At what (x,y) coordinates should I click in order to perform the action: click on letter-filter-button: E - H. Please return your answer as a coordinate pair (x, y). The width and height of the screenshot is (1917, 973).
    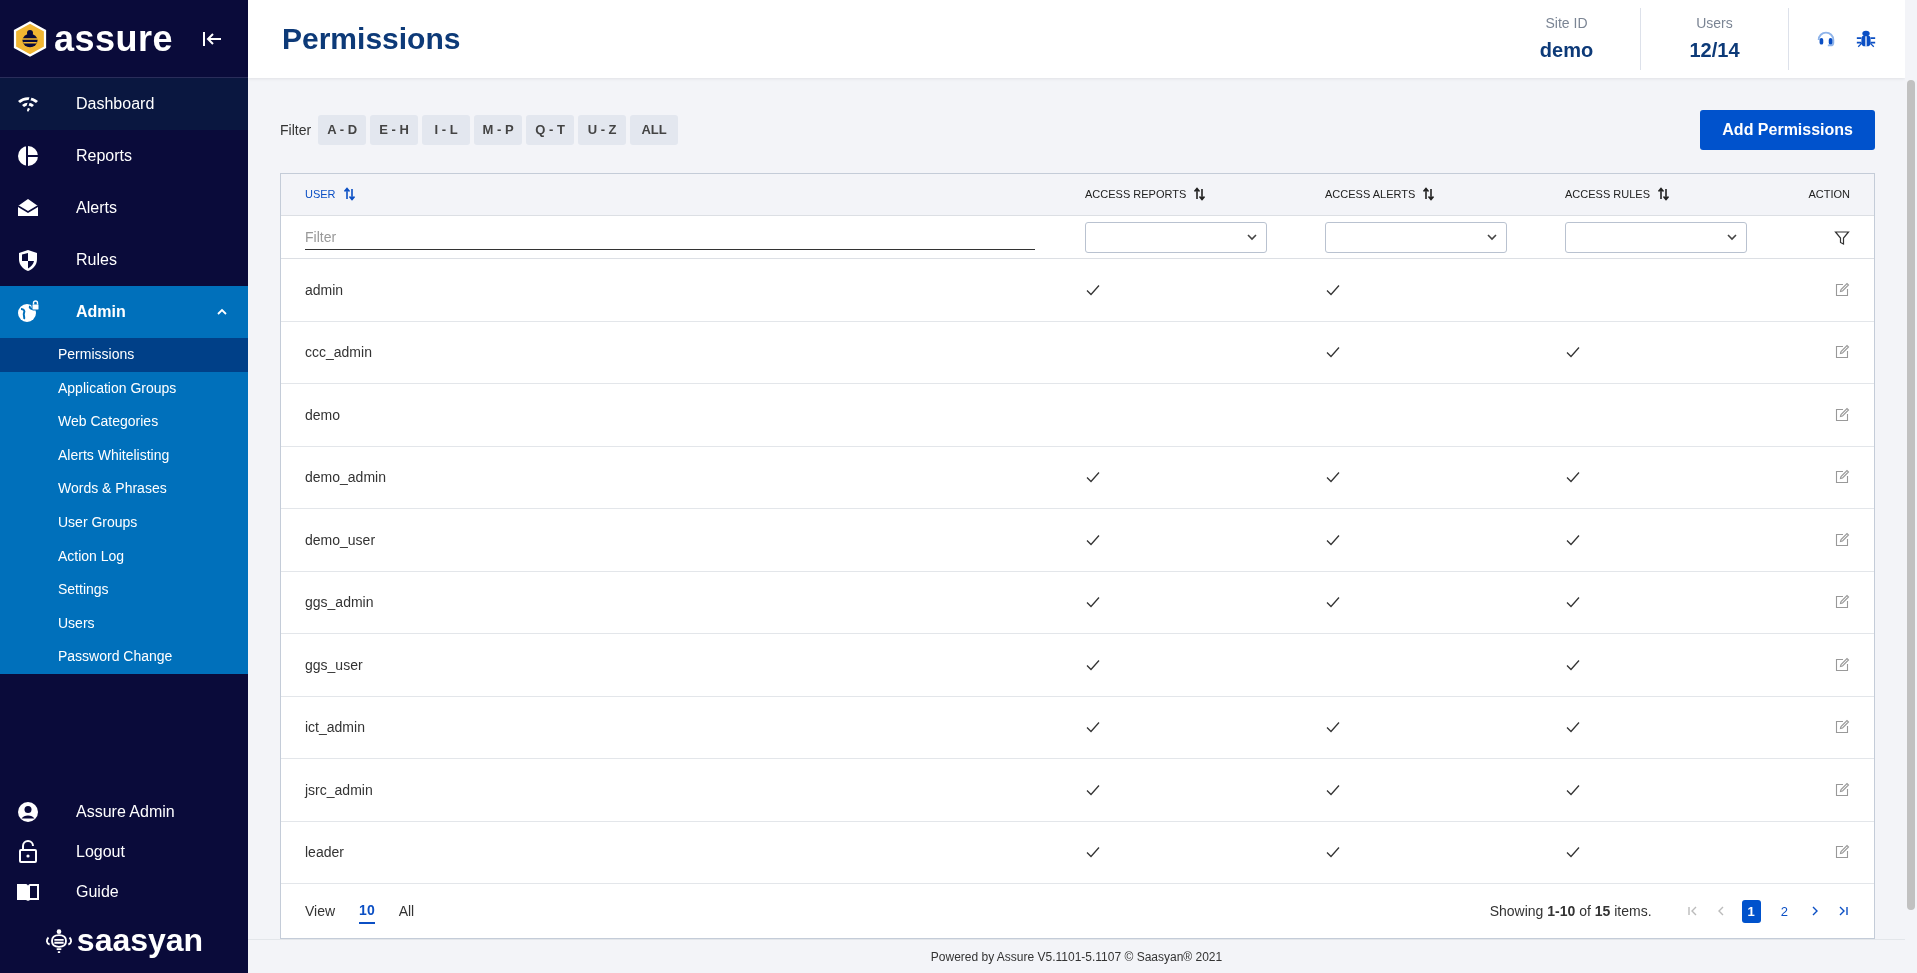
    Looking at the image, I should click on (394, 129).